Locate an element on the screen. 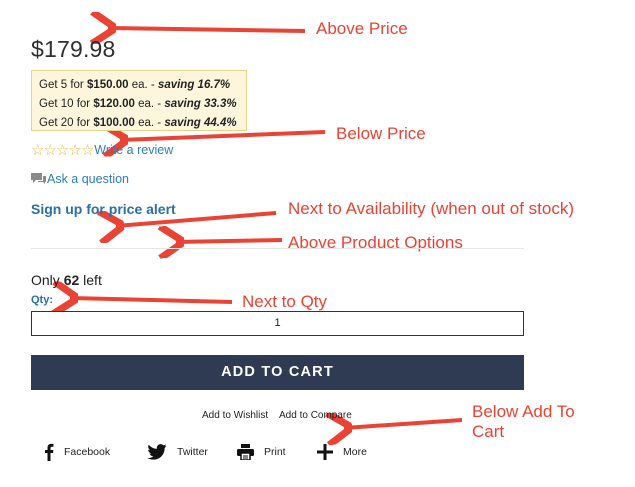 The height and width of the screenshot is (487, 635). annotation-above-price: Above Price is located at coordinates (362, 28).